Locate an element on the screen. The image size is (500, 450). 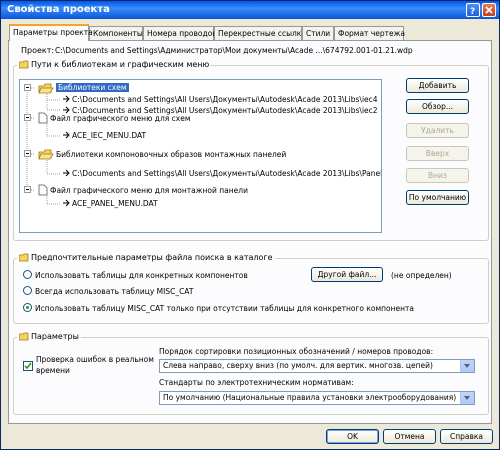
tree-node-schematic-menu: Файл графического меню для схем is located at coordinates (120, 118).